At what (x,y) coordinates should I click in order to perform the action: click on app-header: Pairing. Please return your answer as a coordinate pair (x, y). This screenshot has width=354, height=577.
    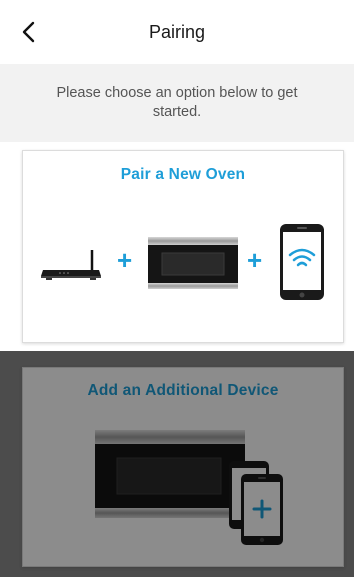
    Looking at the image, I should click on (177, 32).